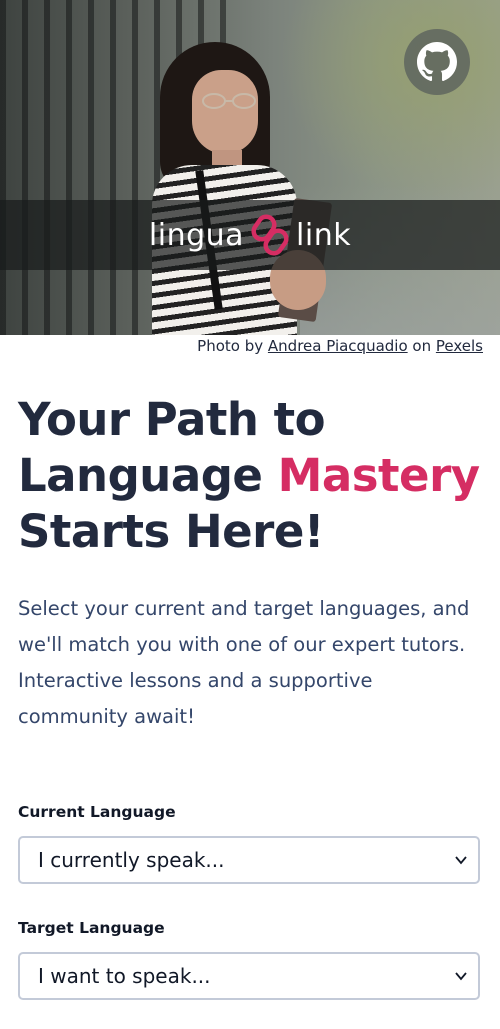 The height and width of the screenshot is (1029, 500). I want to click on target-language-label: Target Language, so click(91, 928).